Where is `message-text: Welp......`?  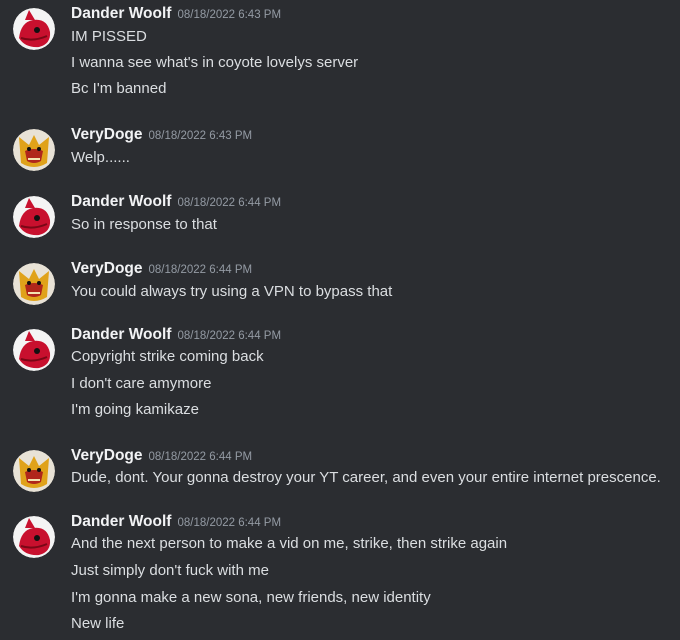 message-text: Welp...... is located at coordinates (100, 157).